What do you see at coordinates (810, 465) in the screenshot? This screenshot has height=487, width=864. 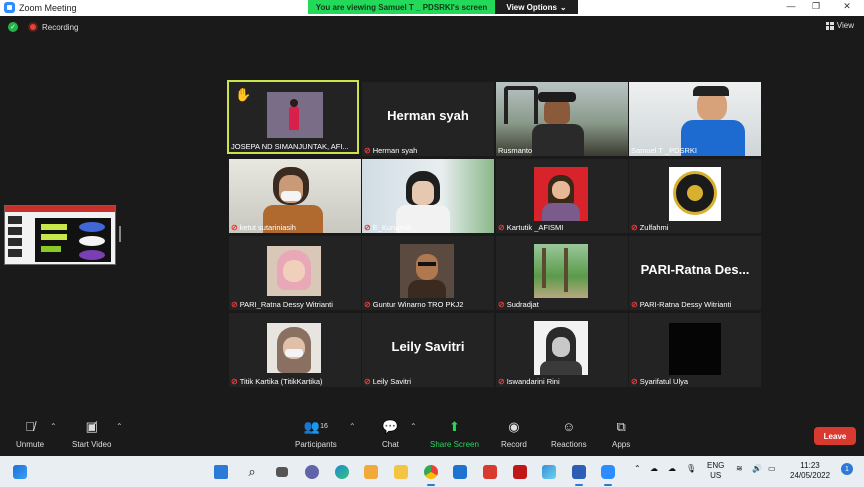 I see `clock-time: 11:23` at bounding box center [810, 465].